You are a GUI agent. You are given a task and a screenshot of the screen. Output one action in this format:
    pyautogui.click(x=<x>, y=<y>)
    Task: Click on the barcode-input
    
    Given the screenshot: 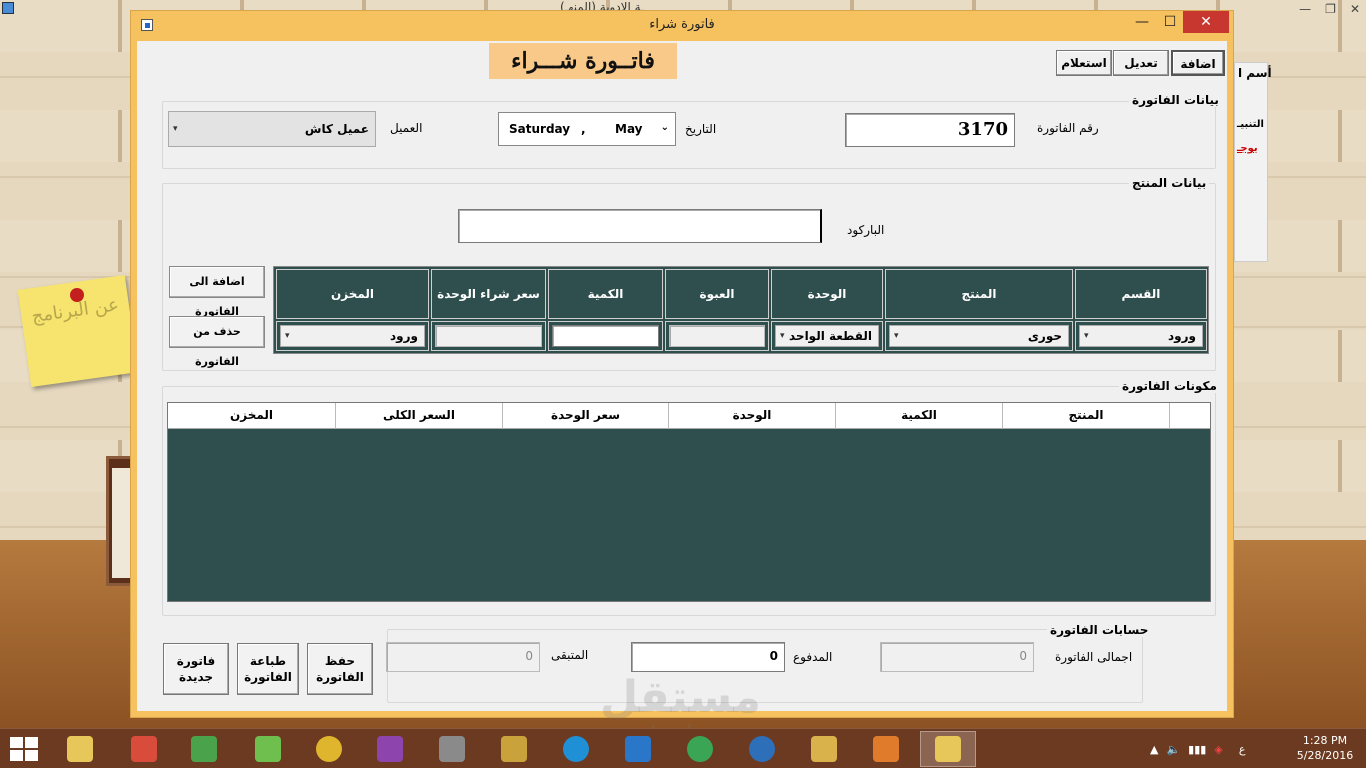 What is the action you would take?
    pyautogui.click(x=640, y=226)
    